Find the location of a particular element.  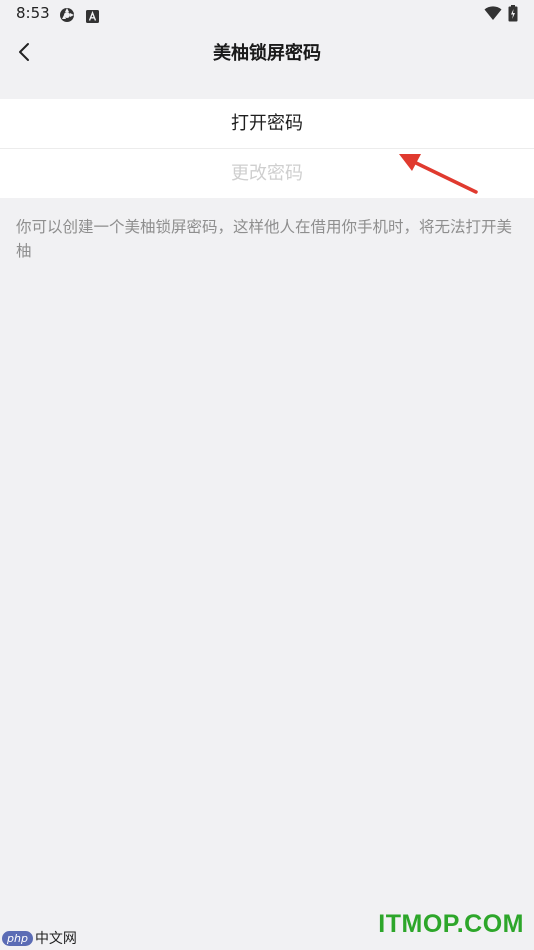

php-cn-watermark: php 中文网 is located at coordinates (39, 938).